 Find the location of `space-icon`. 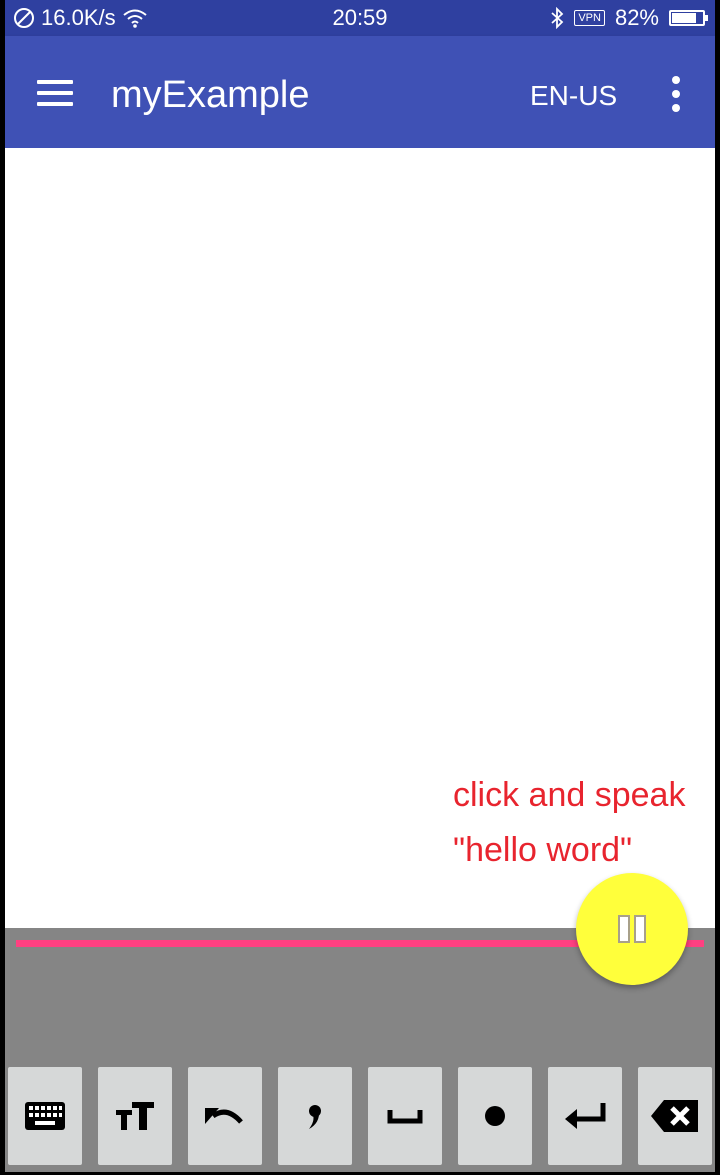

space-icon is located at coordinates (405, 1117).